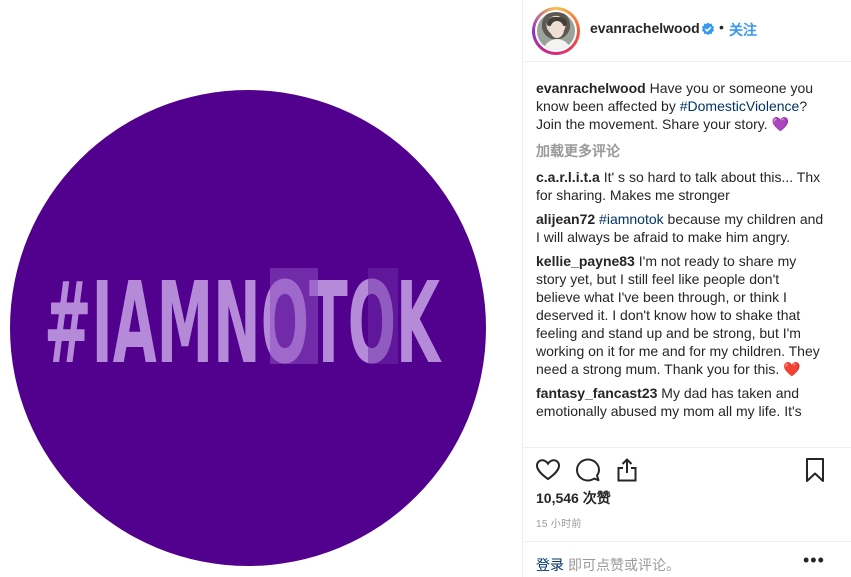 The image size is (851, 577). What do you see at coordinates (708, 29) in the screenshot?
I see `verified-badge-icon` at bounding box center [708, 29].